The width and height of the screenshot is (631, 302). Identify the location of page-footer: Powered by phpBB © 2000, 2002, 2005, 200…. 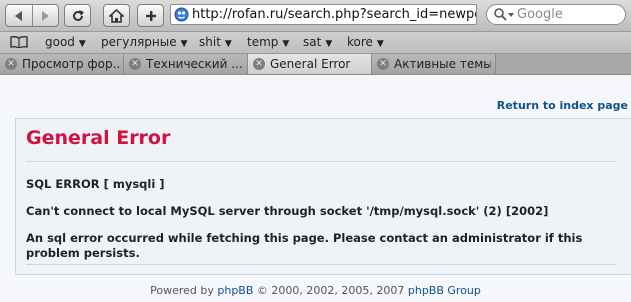
(315, 290).